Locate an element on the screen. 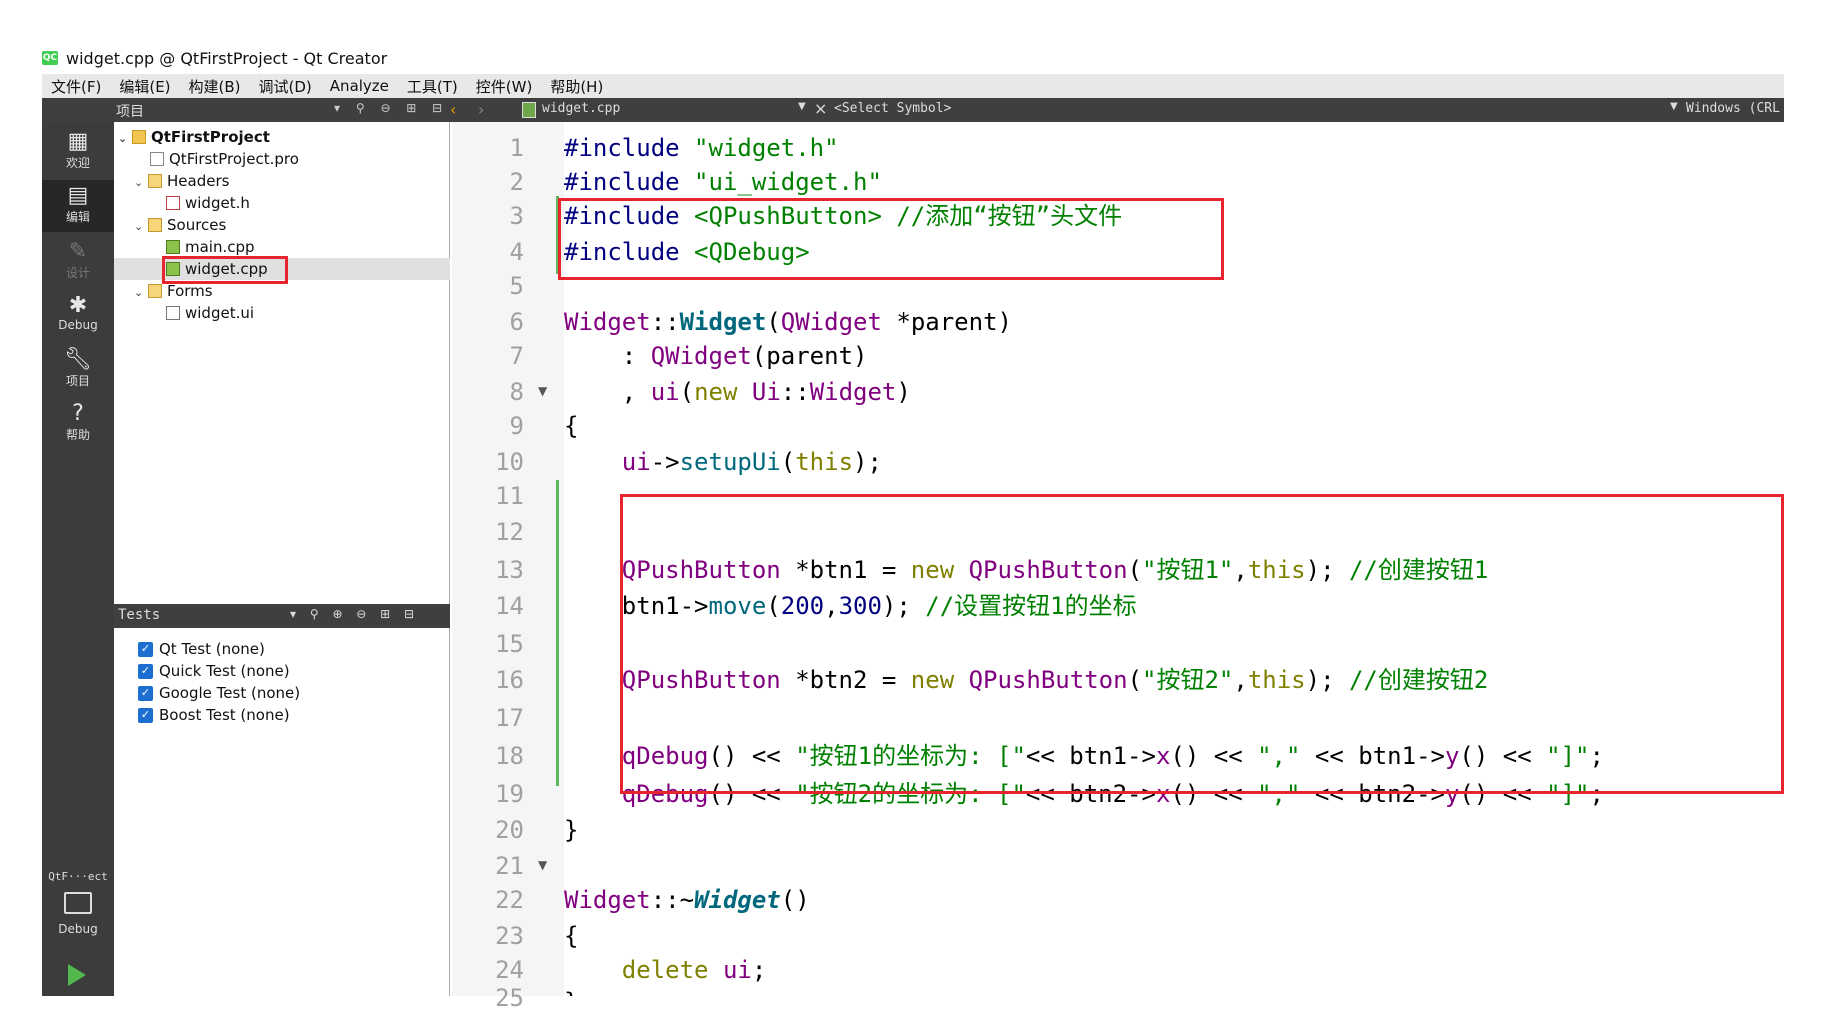 The width and height of the screenshot is (1826, 1018). line-number: 11 is located at coordinates (509, 496).